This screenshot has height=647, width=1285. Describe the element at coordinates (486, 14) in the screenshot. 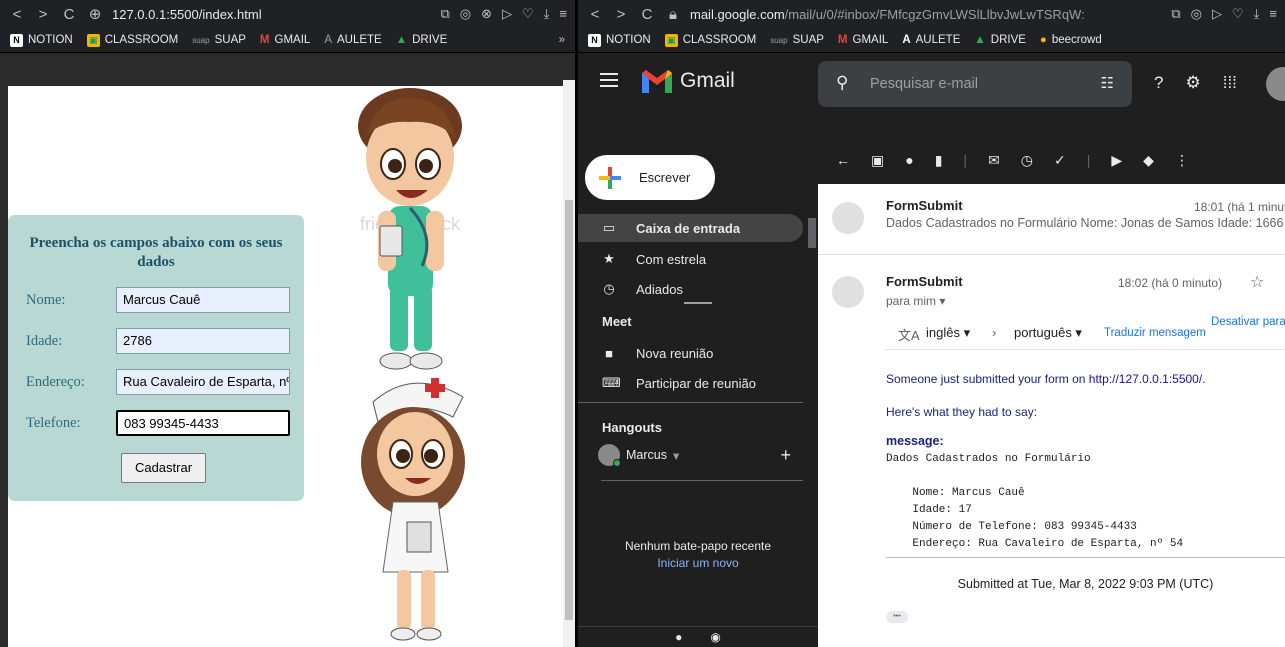

I see `block-icon: ⊗` at that location.